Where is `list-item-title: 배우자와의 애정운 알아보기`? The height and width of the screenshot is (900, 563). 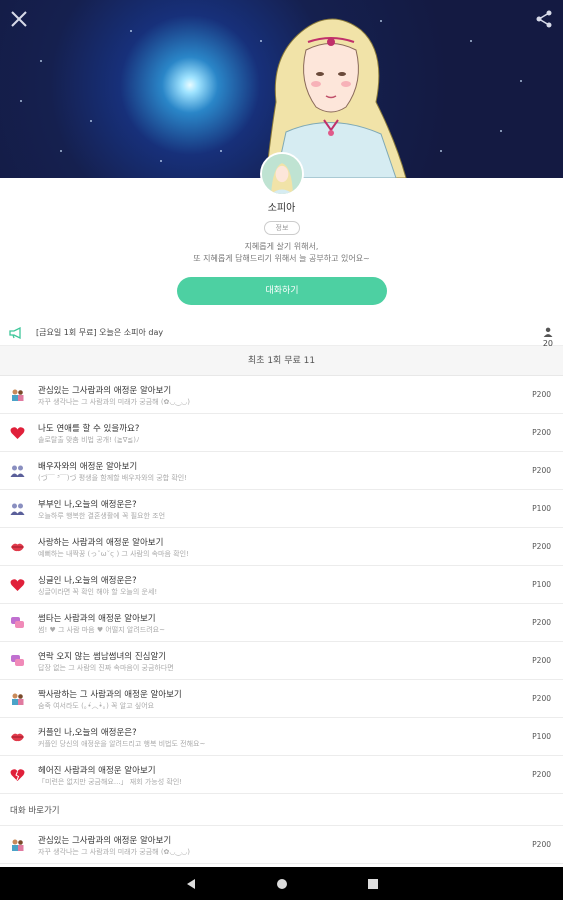
list-item-title: 배우자와의 애정운 알아보기 is located at coordinates (88, 467).